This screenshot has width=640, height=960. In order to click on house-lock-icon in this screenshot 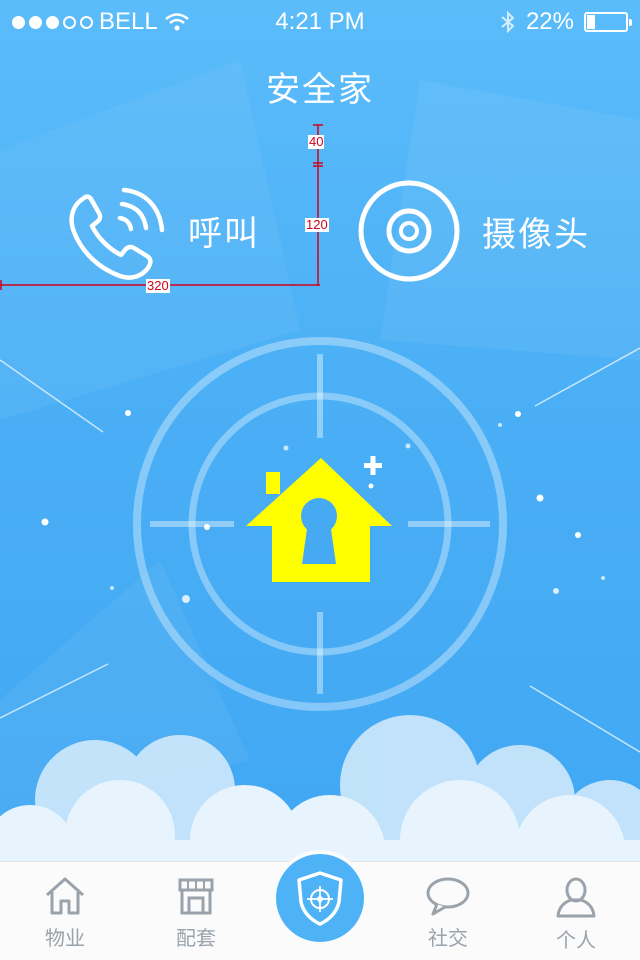, I will do `click(319, 519)`.